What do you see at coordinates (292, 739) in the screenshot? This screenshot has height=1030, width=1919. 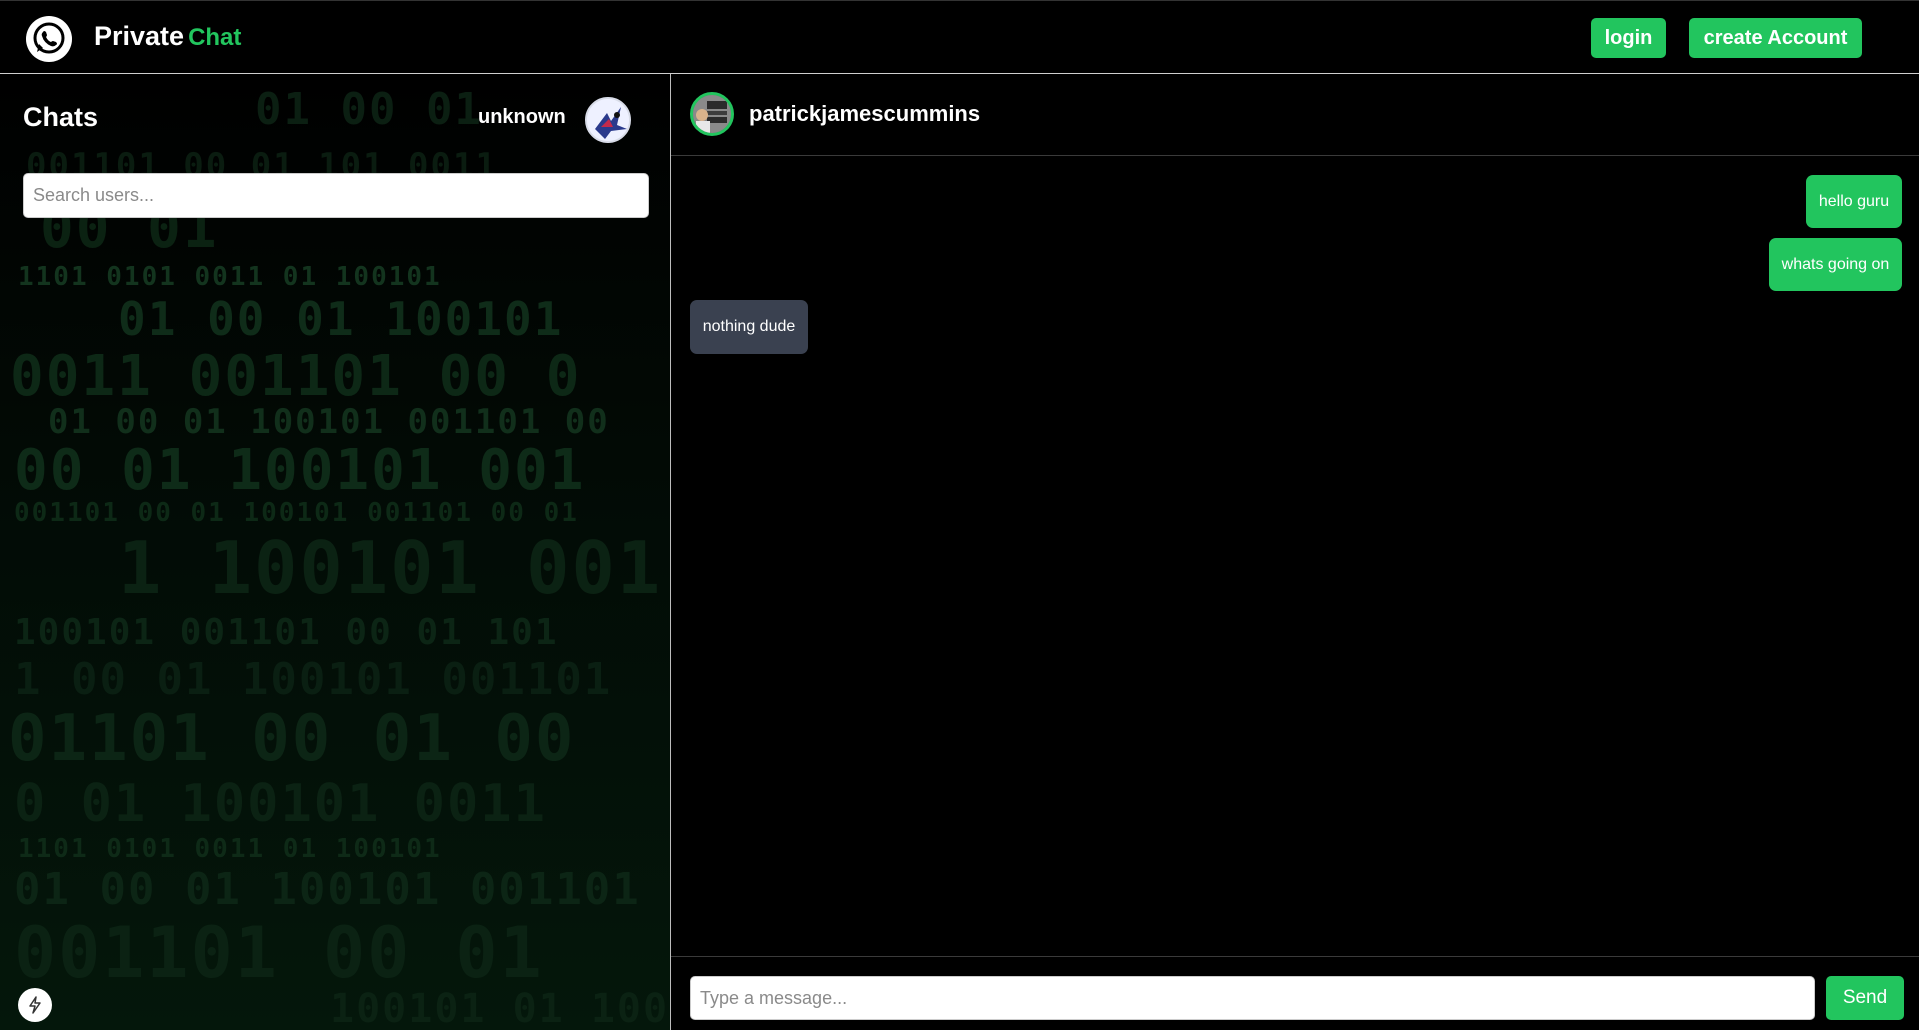 I see `binary-line: 01101 00 01 00` at bounding box center [292, 739].